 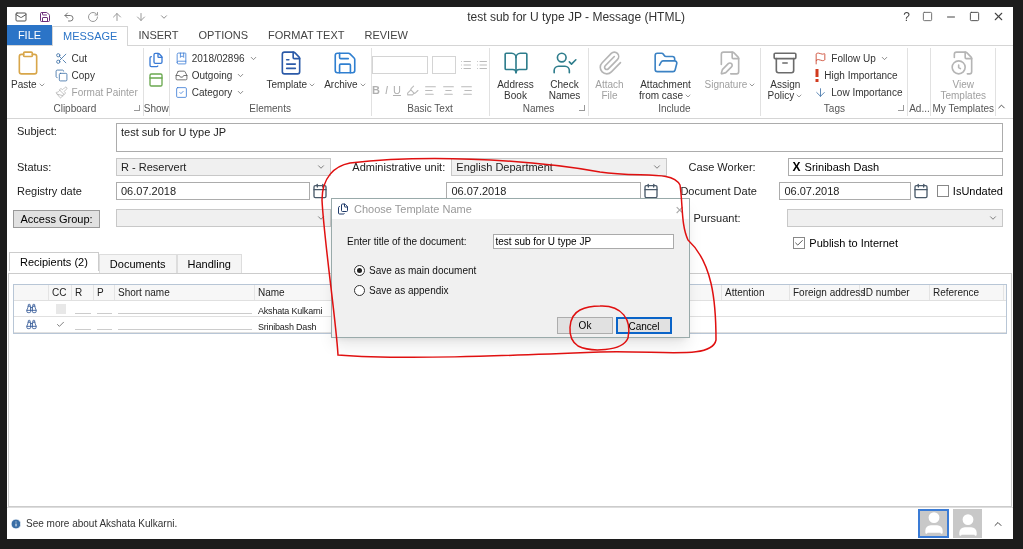 I want to click on align-right-icon, so click(x=466, y=90).